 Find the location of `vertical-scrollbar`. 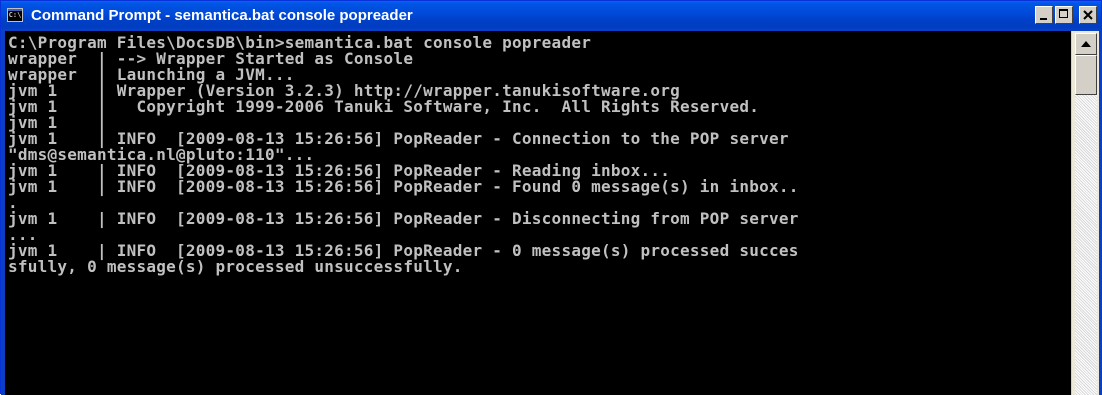

vertical-scrollbar is located at coordinates (1085, 213).